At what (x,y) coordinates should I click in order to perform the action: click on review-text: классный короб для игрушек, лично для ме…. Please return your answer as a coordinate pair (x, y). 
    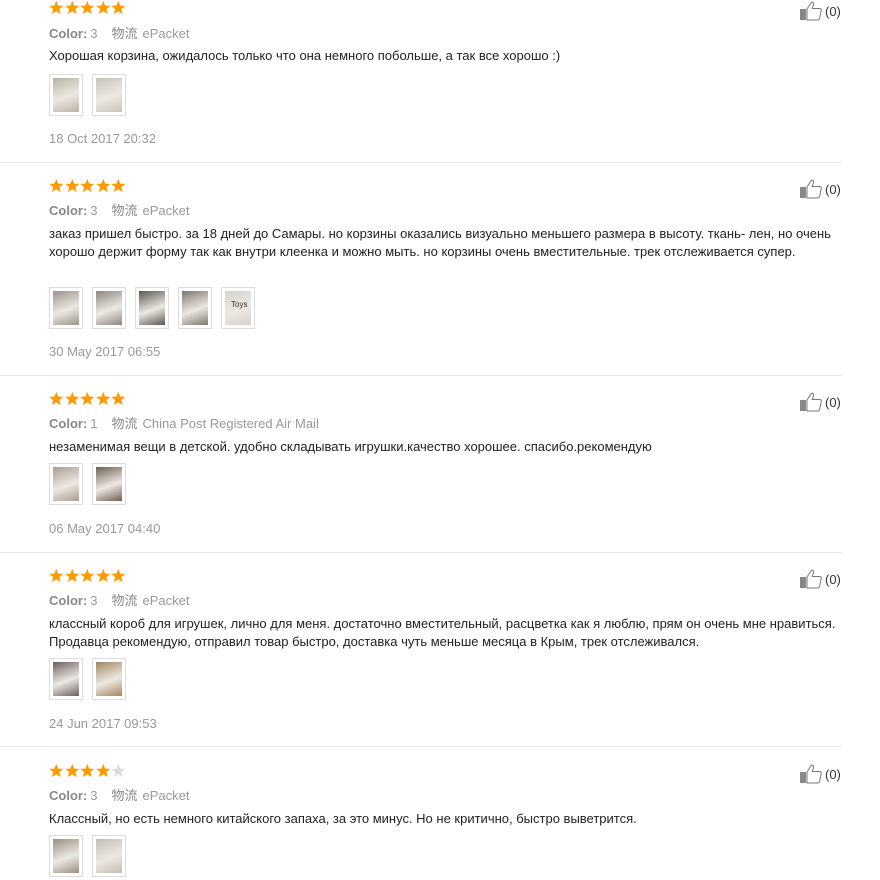
    Looking at the image, I should click on (442, 632).